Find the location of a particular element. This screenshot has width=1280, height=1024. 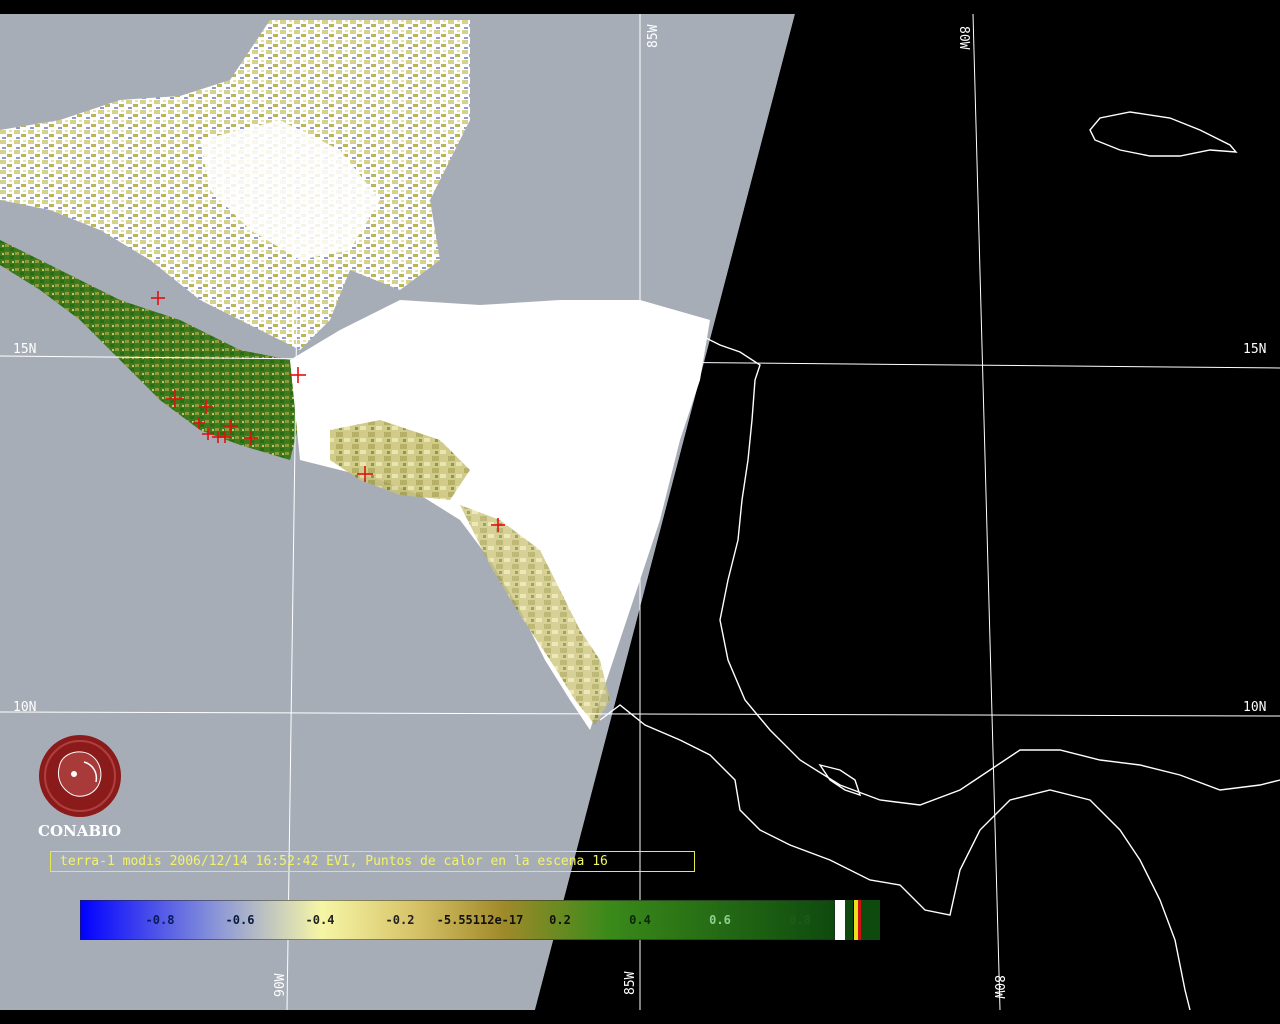

colorbar-tick-label: 0.4 is located at coordinates (640, 920).